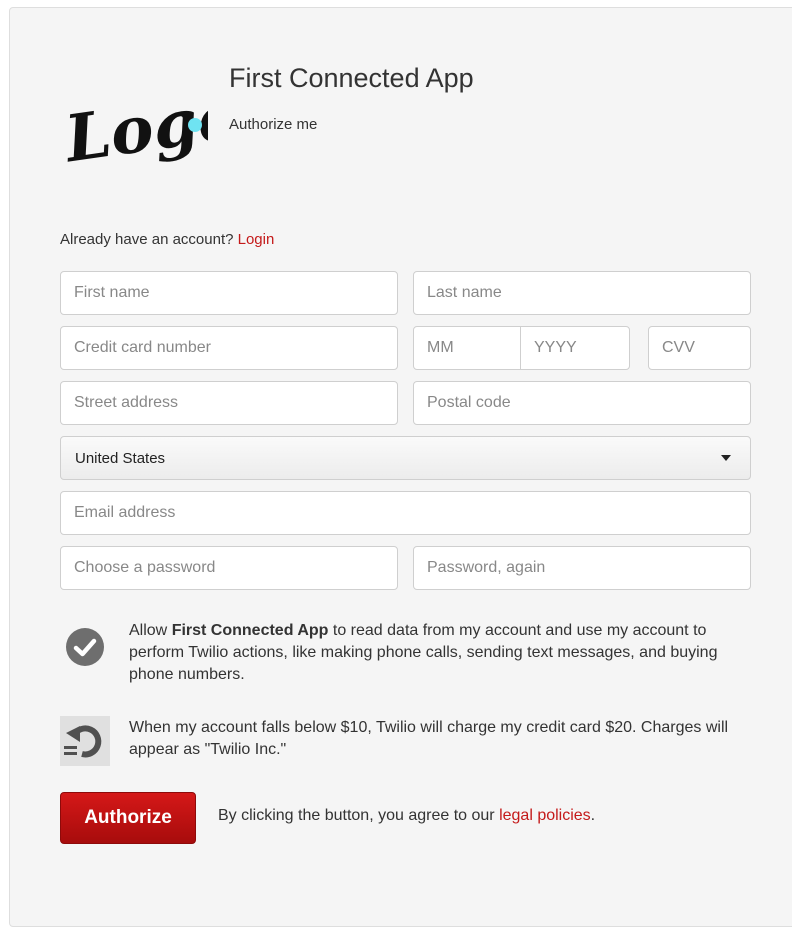  What do you see at coordinates (128, 818) in the screenshot?
I see `authorize-button: Authorize` at bounding box center [128, 818].